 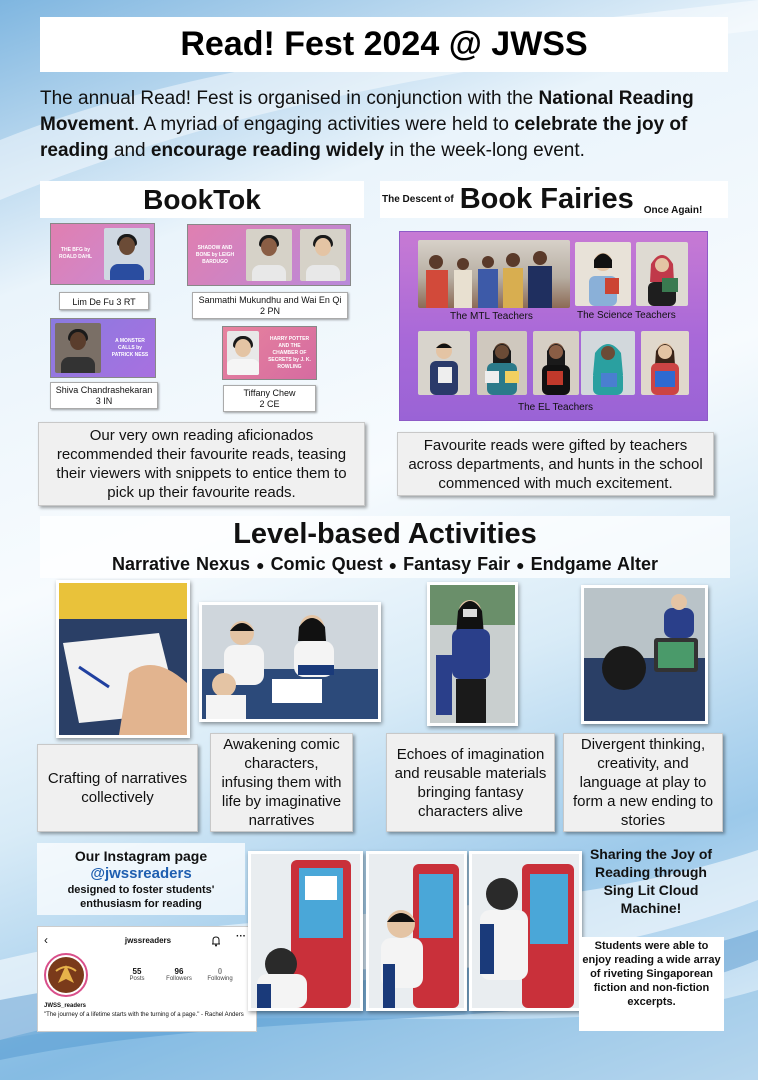 What do you see at coordinates (137, 974) in the screenshot?
I see `posts-stat: 55 Posts` at bounding box center [137, 974].